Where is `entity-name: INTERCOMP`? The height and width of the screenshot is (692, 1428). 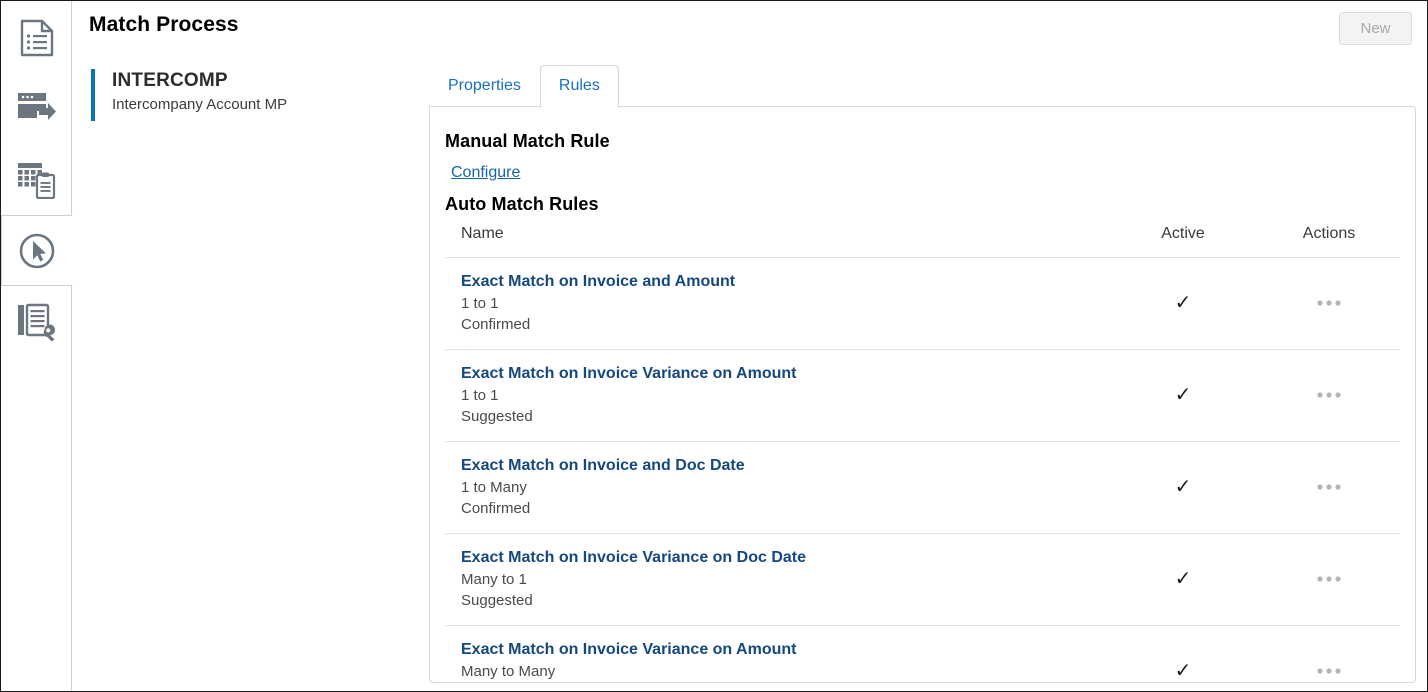 entity-name: INTERCOMP is located at coordinates (170, 80).